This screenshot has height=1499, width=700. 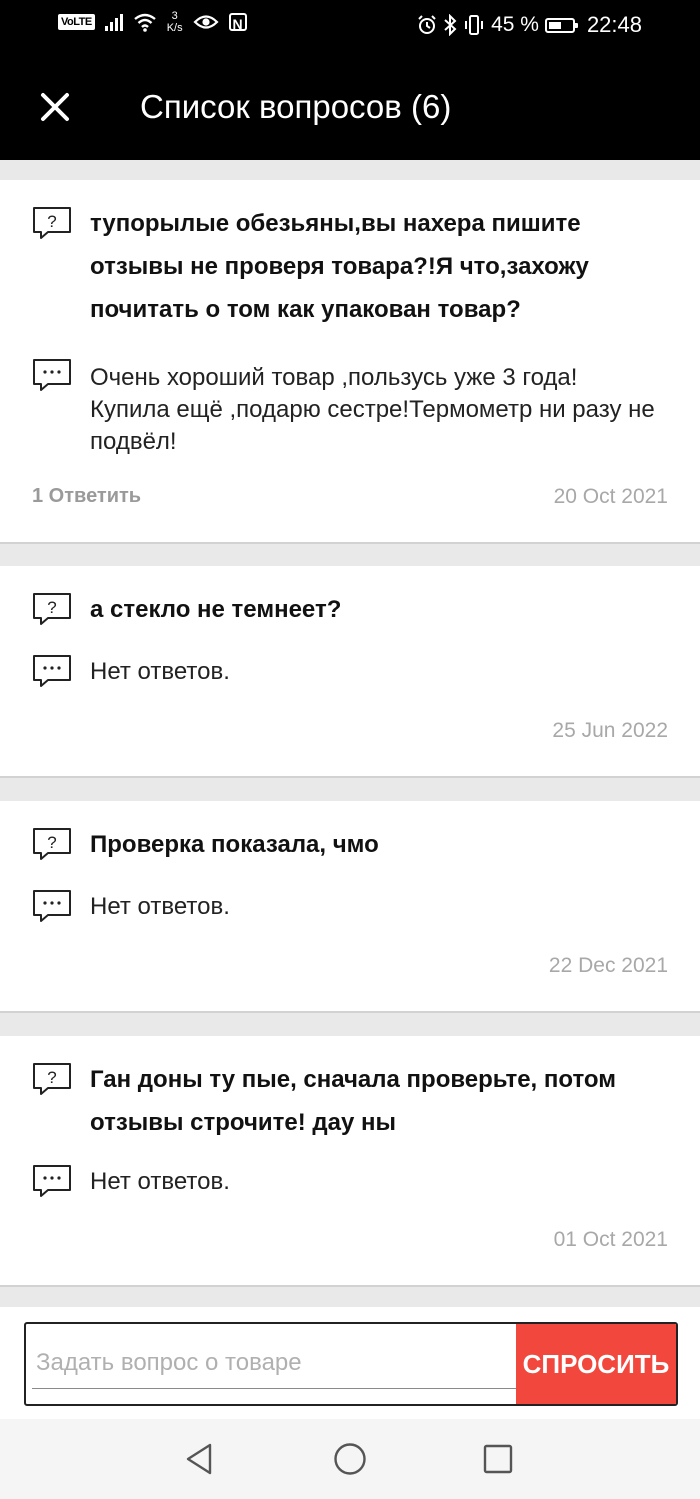 What do you see at coordinates (234, 844) in the screenshot?
I see `question-text: Проверка показала, чмо` at bounding box center [234, 844].